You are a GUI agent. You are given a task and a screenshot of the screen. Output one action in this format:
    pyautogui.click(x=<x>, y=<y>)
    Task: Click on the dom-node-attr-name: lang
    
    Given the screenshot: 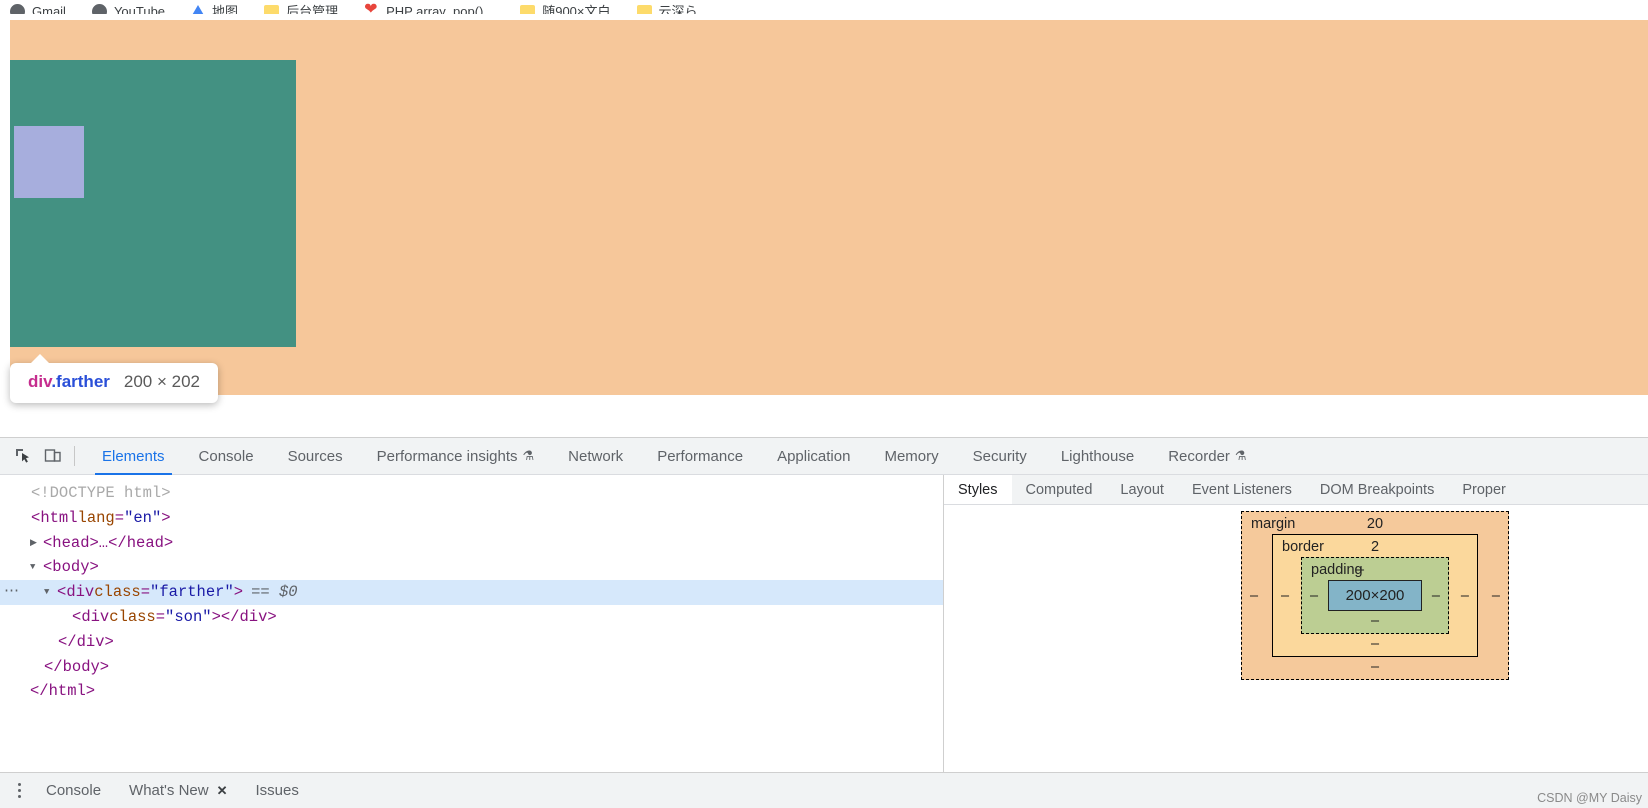 What is the action you would take?
    pyautogui.click(x=96, y=518)
    